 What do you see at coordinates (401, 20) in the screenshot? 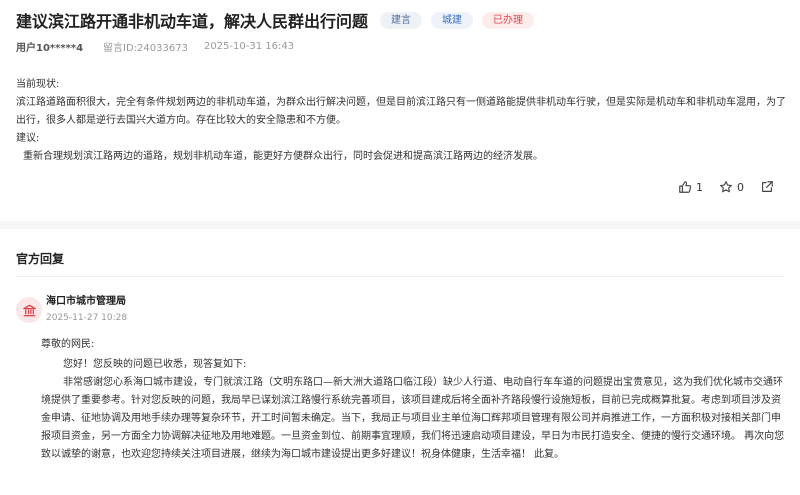
I see `tag-jianyan: 建言` at bounding box center [401, 20].